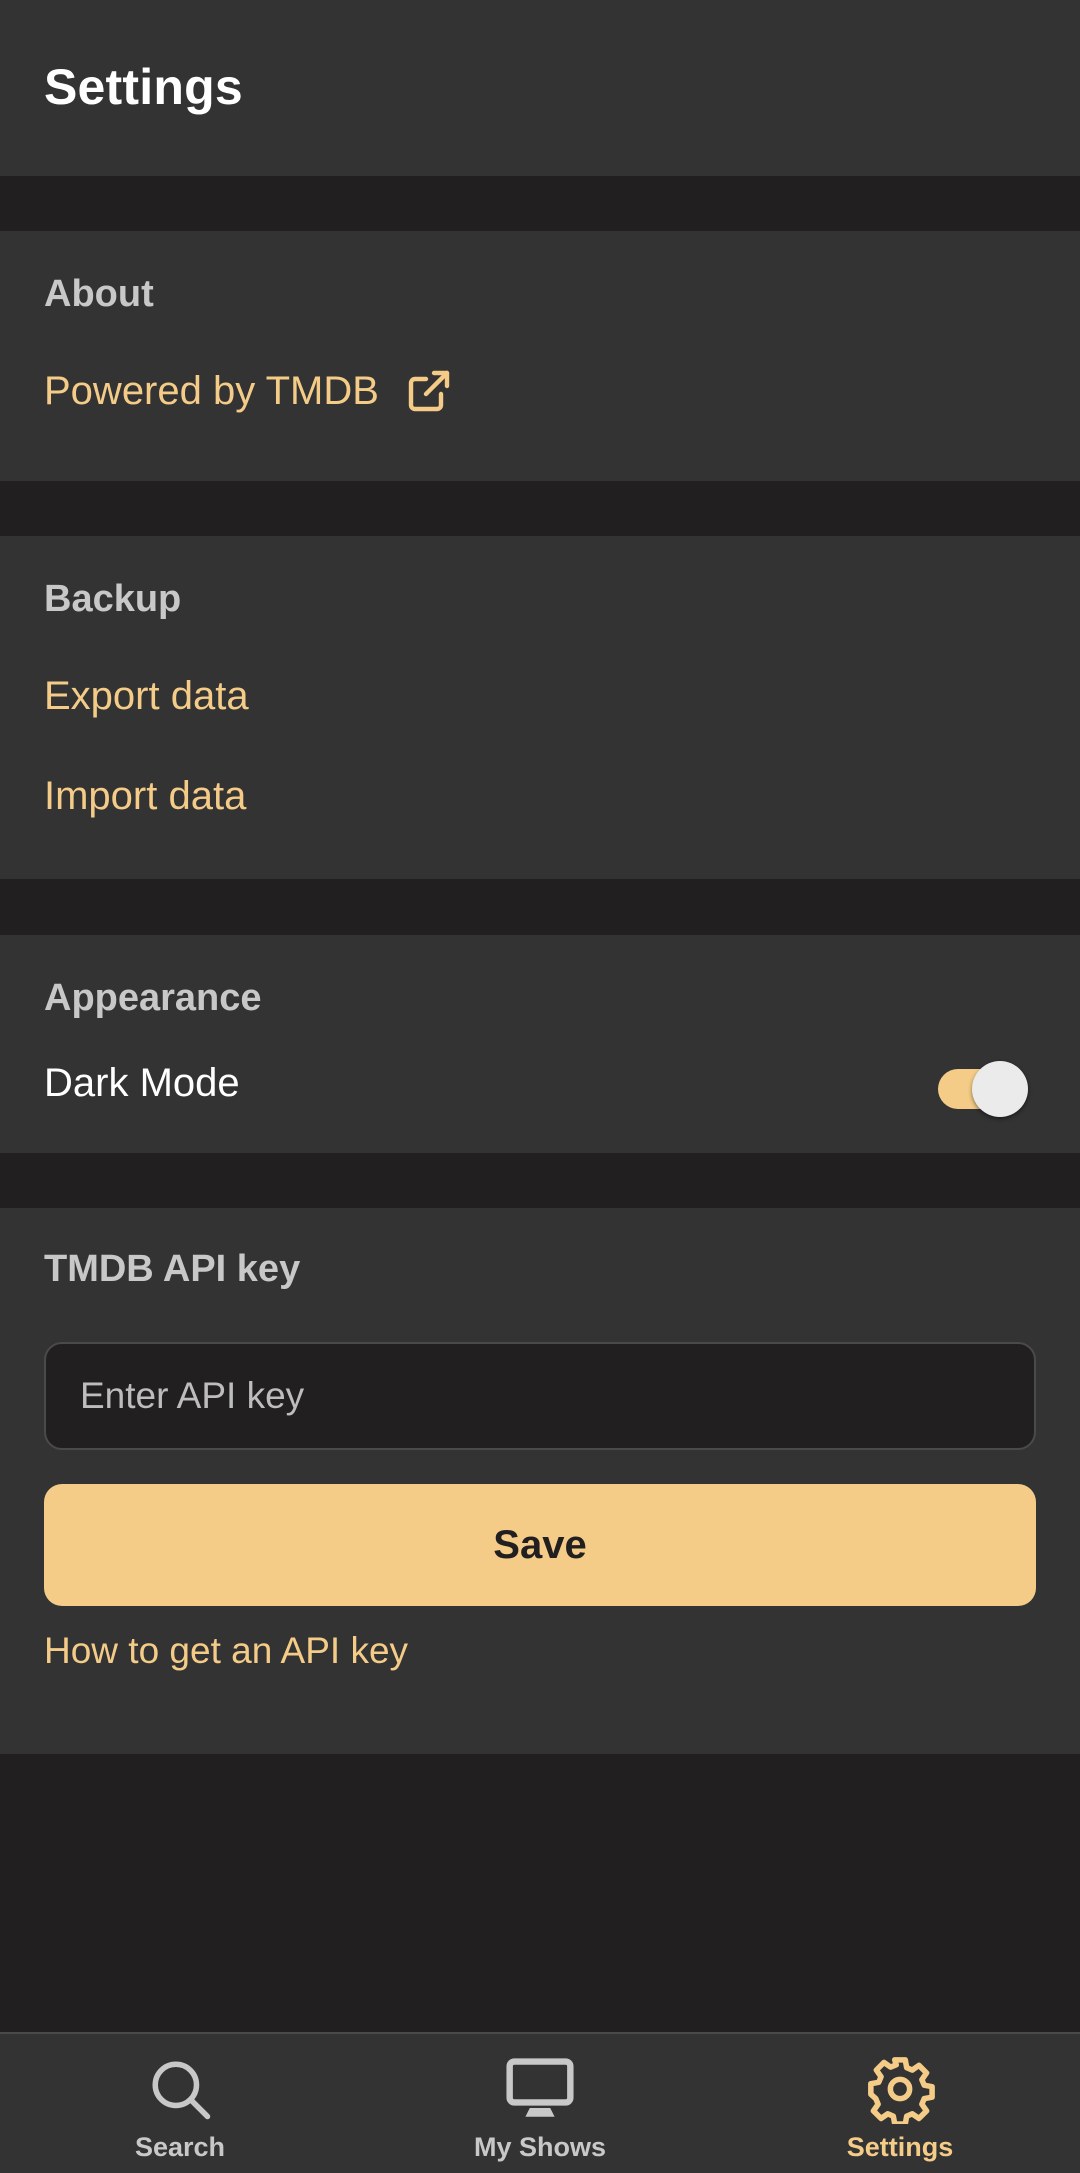  I want to click on powered-by-tmdb-link: Powered by TMDB, so click(248, 391).